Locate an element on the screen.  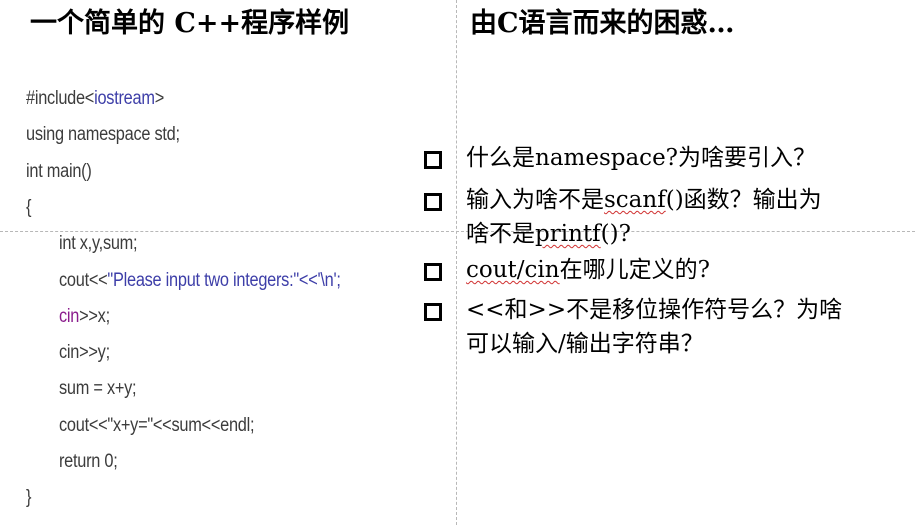
vertical-divider is located at coordinates (456, 262).